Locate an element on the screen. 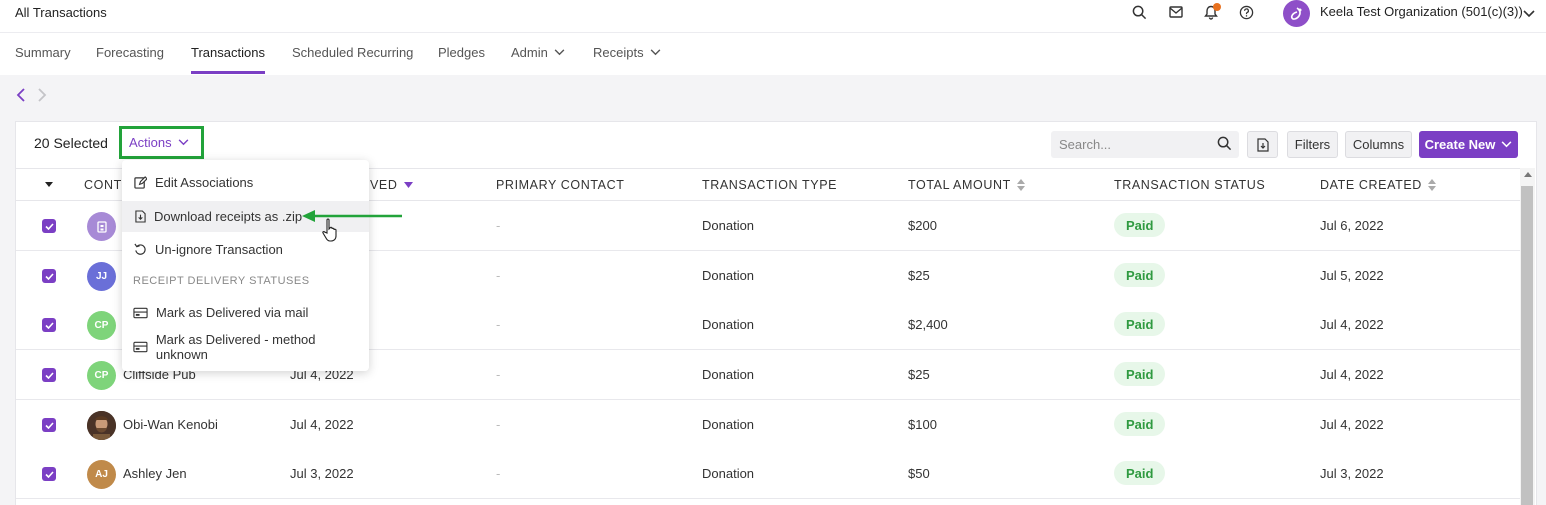 The image size is (1546, 505). total-amount-cell: $100 is located at coordinates (922, 424).